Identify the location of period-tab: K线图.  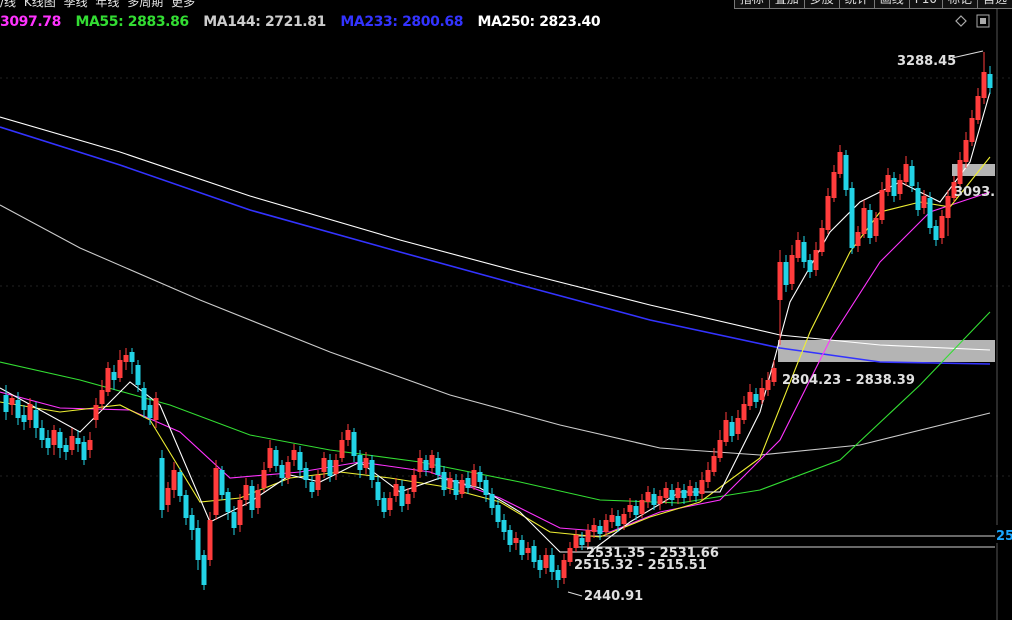
(40, 4).